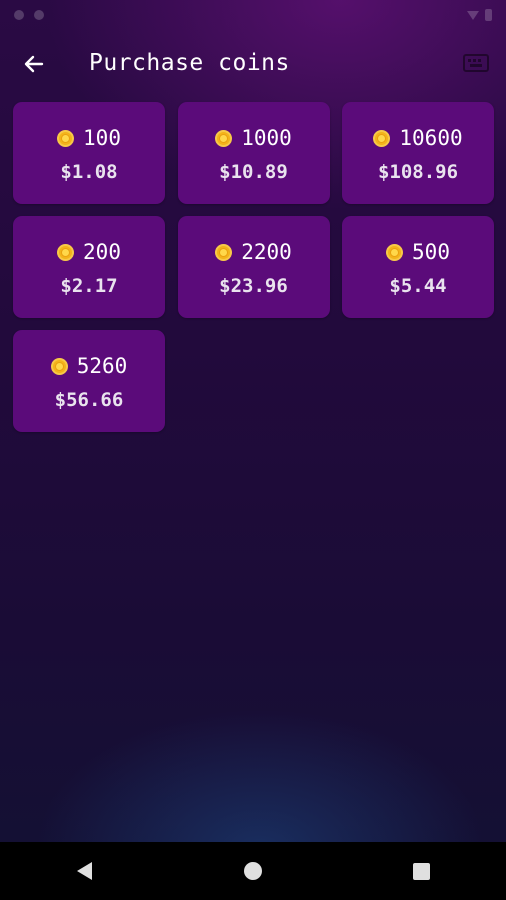 This screenshot has width=506, height=900. Describe the element at coordinates (266, 138) in the screenshot. I see `coin-amount: 1000` at that location.